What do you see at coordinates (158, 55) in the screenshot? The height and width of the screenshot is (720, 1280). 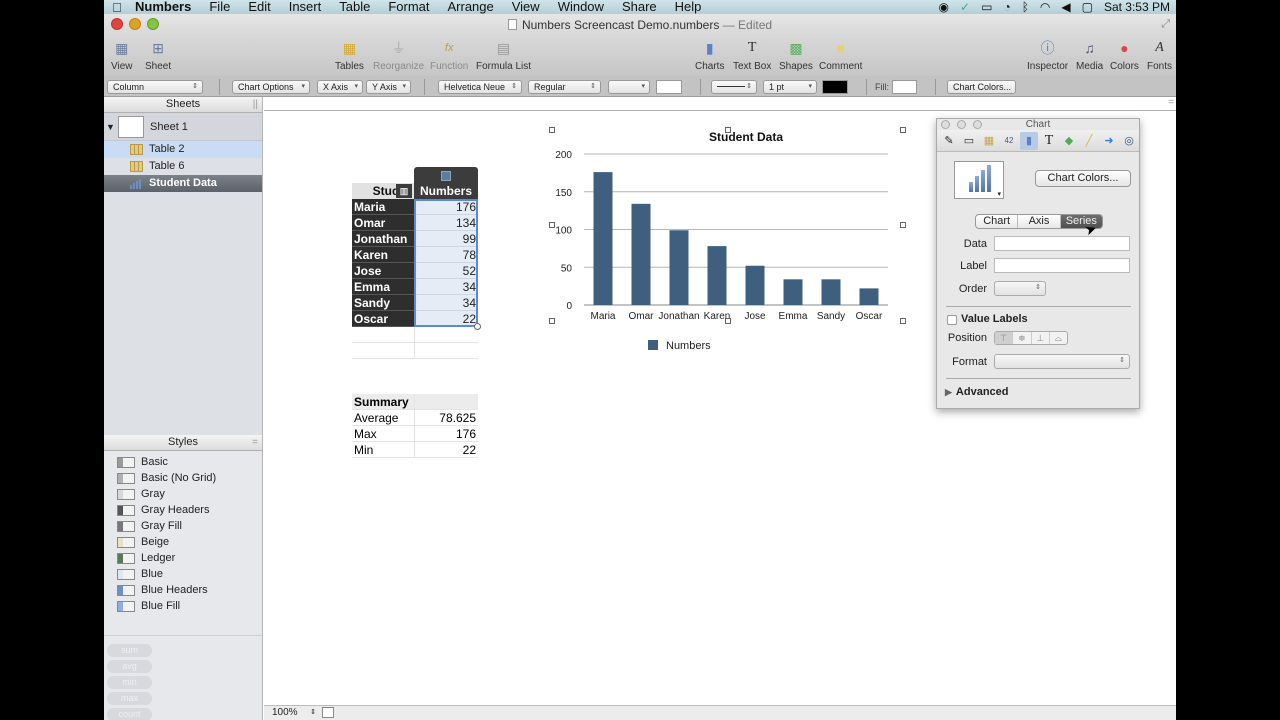 I see `sheet-button: ⊞ Sheet` at bounding box center [158, 55].